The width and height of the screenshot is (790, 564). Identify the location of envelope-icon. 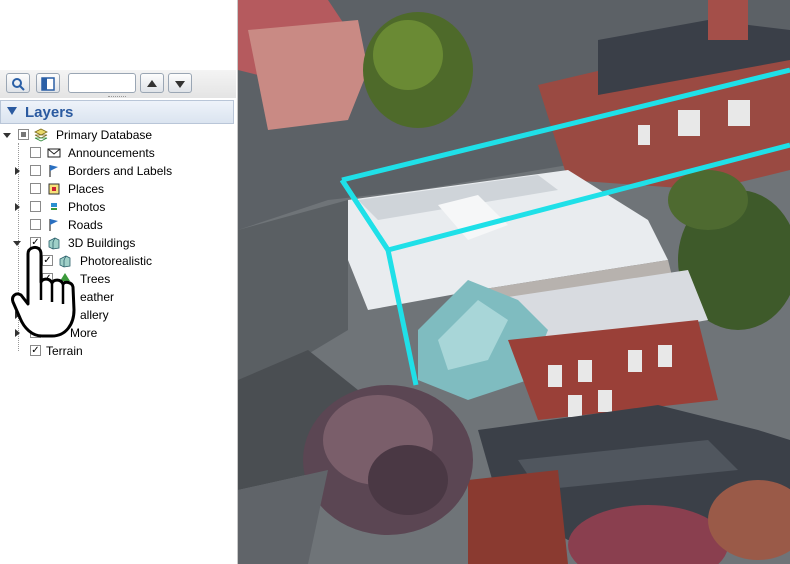
(54, 153).